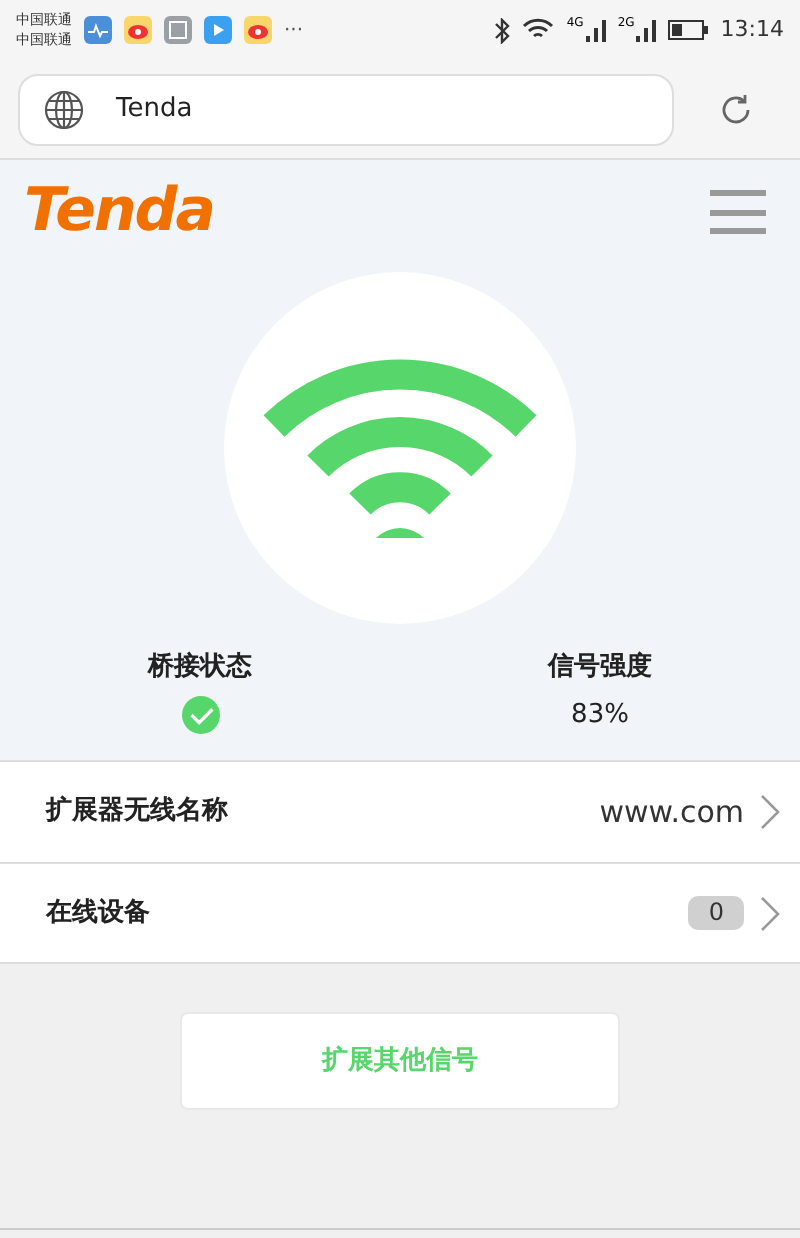  What do you see at coordinates (294, 31) in the screenshot?
I see `more-indicator: ···` at bounding box center [294, 31].